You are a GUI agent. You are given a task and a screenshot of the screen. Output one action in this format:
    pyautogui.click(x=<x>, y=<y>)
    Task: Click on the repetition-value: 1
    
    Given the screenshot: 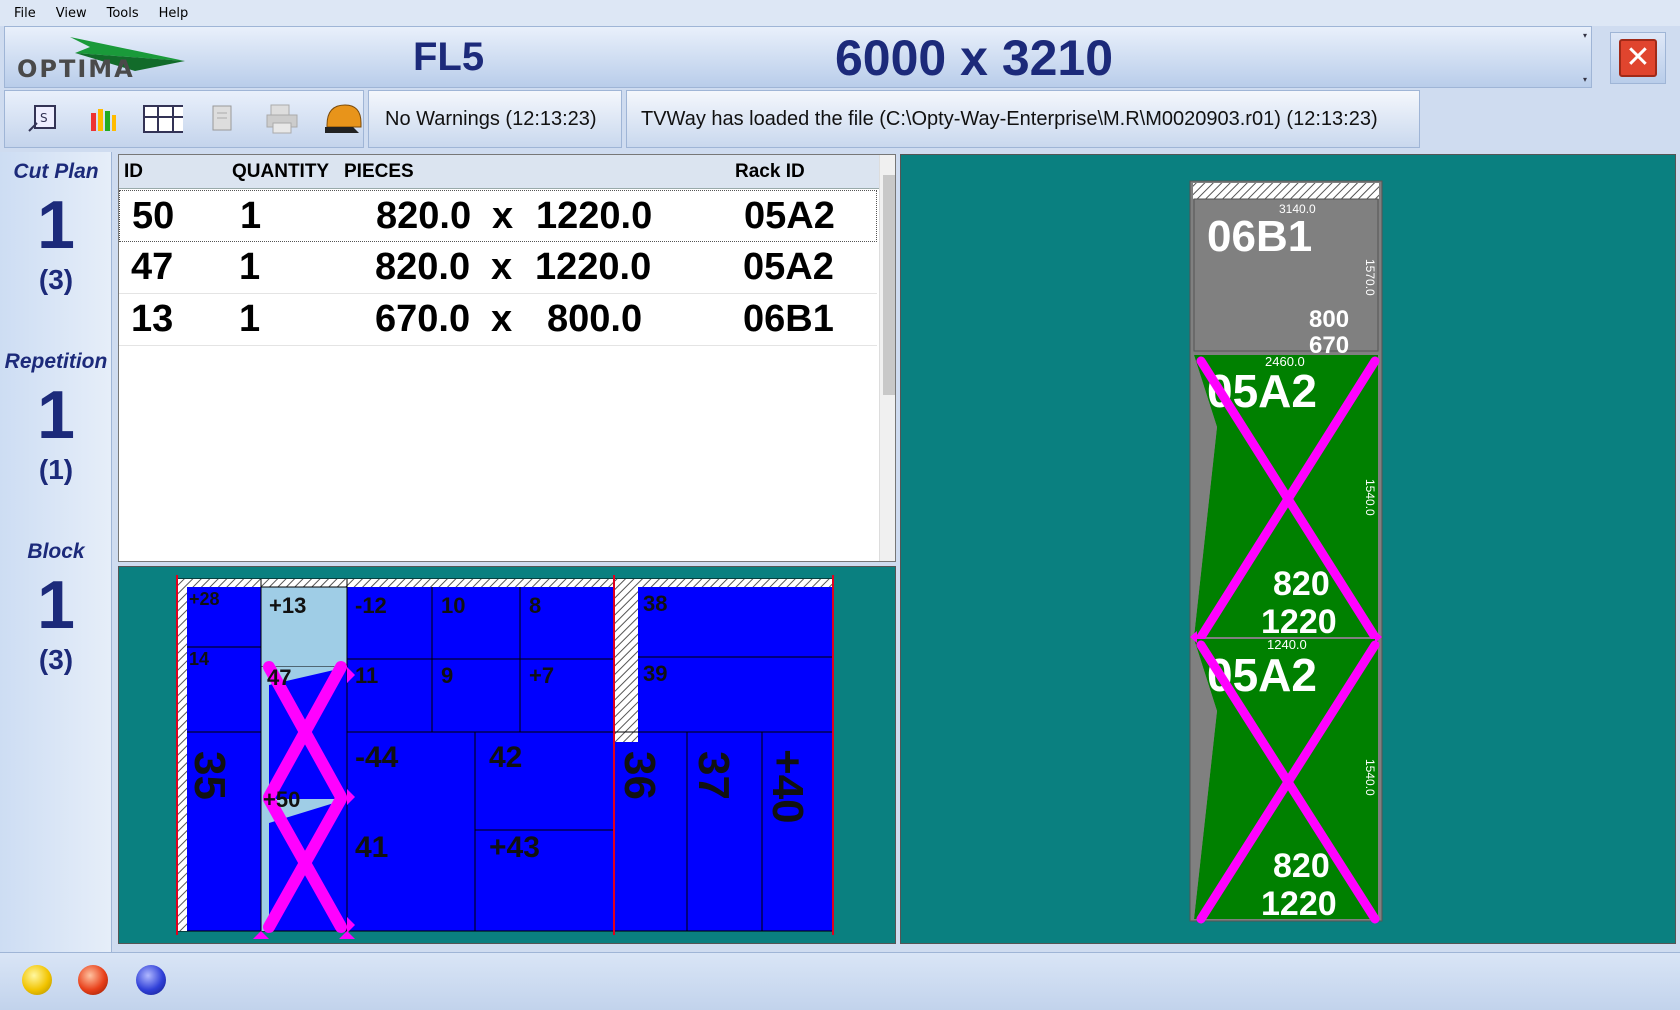 What is the action you would take?
    pyautogui.click(x=56, y=415)
    